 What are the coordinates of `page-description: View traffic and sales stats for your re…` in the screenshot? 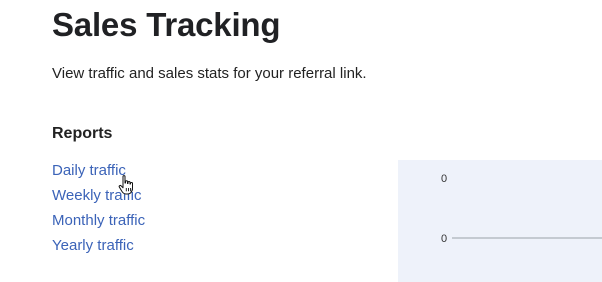 It's located at (209, 73).